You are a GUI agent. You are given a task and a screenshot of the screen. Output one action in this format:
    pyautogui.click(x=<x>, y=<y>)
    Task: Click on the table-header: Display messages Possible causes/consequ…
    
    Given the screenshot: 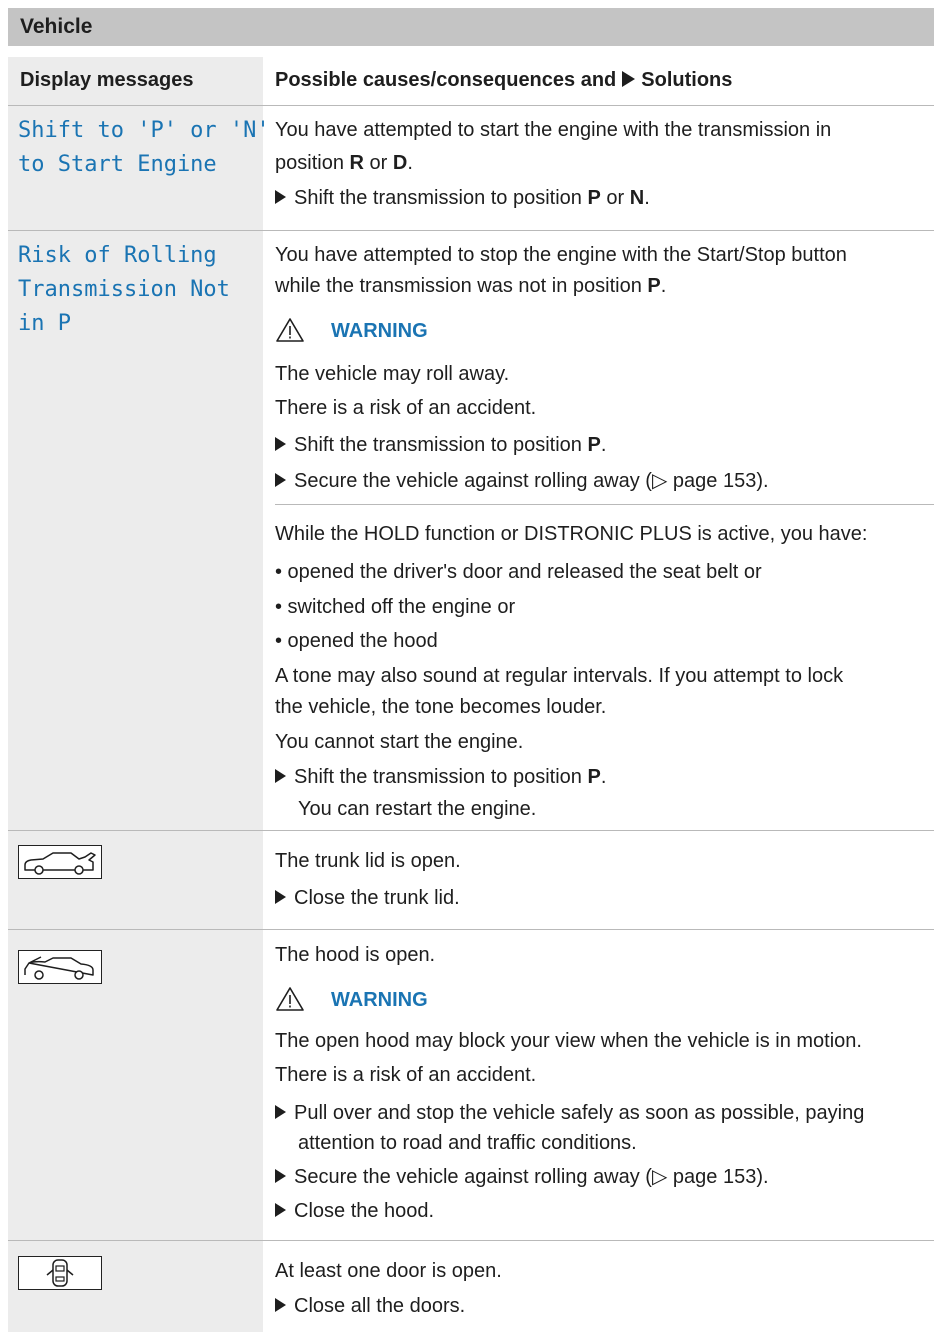 What is the action you would take?
    pyautogui.click(x=471, y=81)
    